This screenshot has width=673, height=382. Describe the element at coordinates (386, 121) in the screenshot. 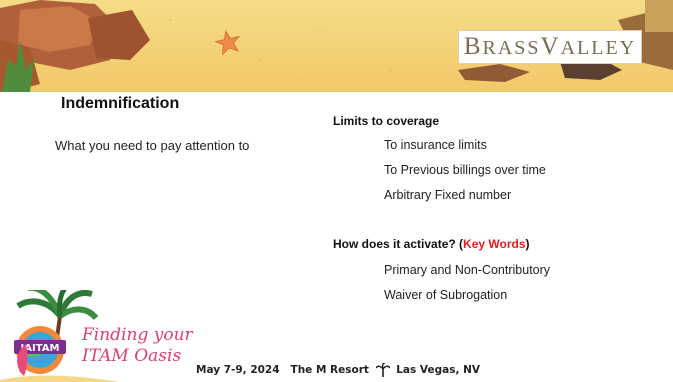

I see `section-heading-limits: Limits to coverage` at that location.